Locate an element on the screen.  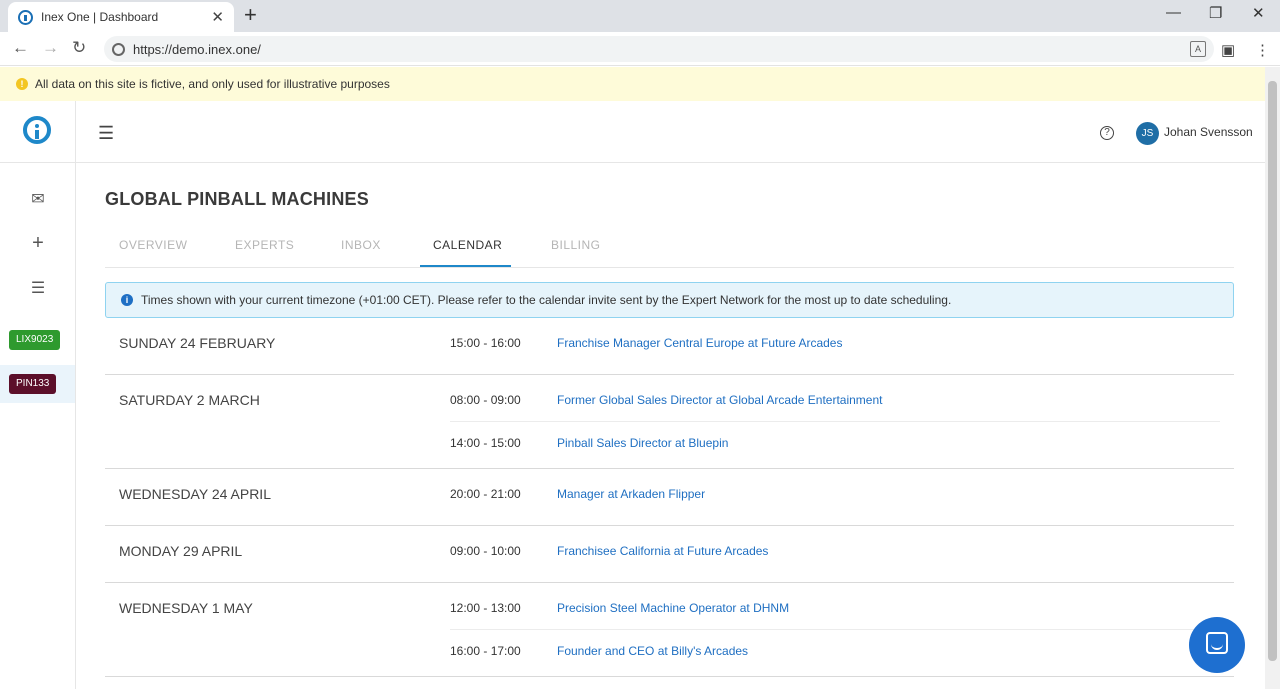
event-time: 20:00 - 21:00 is located at coordinates (485, 494).